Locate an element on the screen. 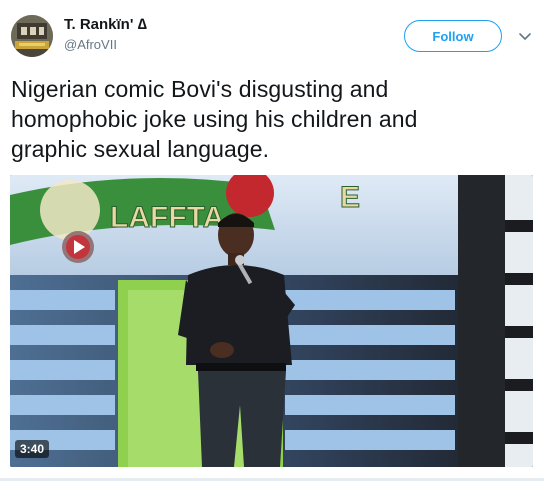 This screenshot has width=544, height=481. avatar-image is located at coordinates (32, 36).